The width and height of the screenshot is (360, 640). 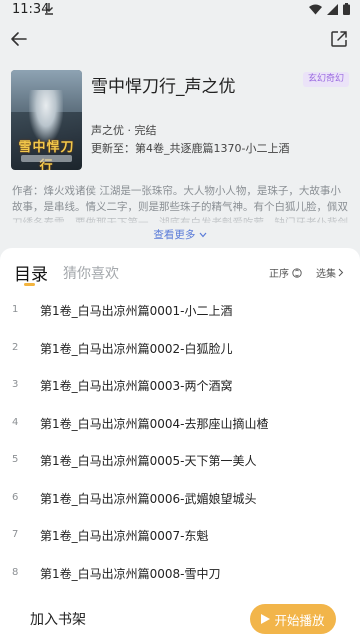 What do you see at coordinates (163, 87) in the screenshot?
I see `book-title: 雪中悍刀行_声之优` at bounding box center [163, 87].